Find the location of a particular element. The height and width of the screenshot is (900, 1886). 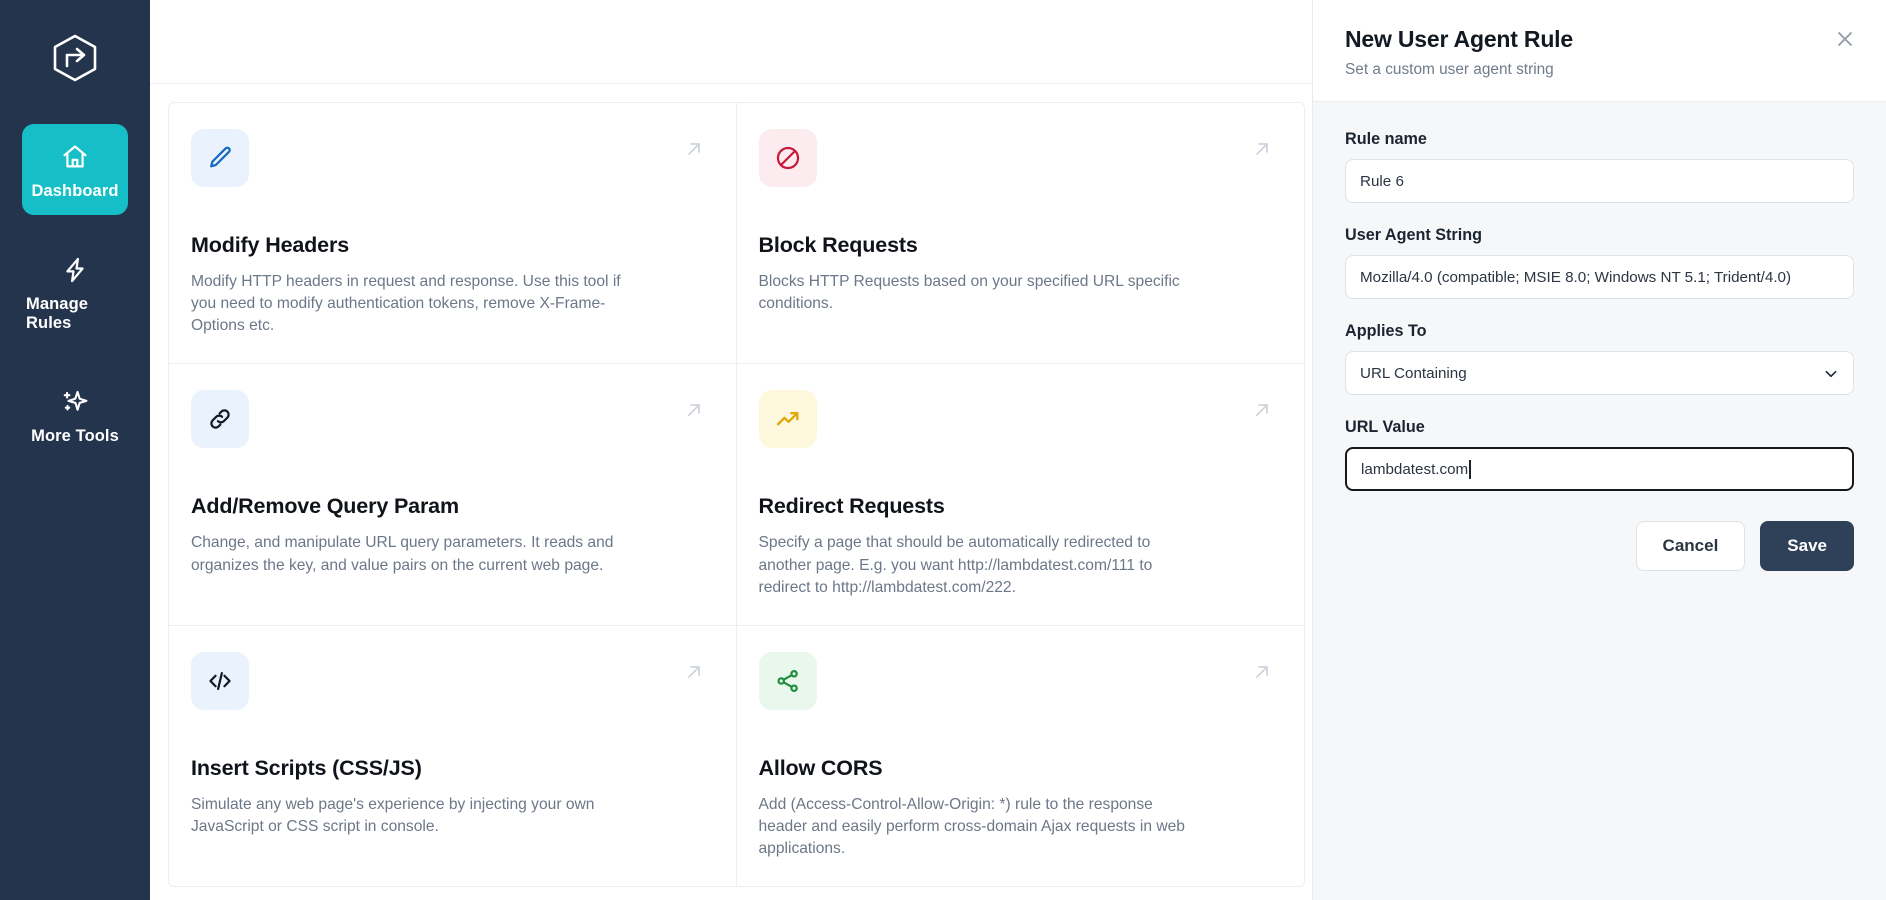

text-caret is located at coordinates (1470, 469).